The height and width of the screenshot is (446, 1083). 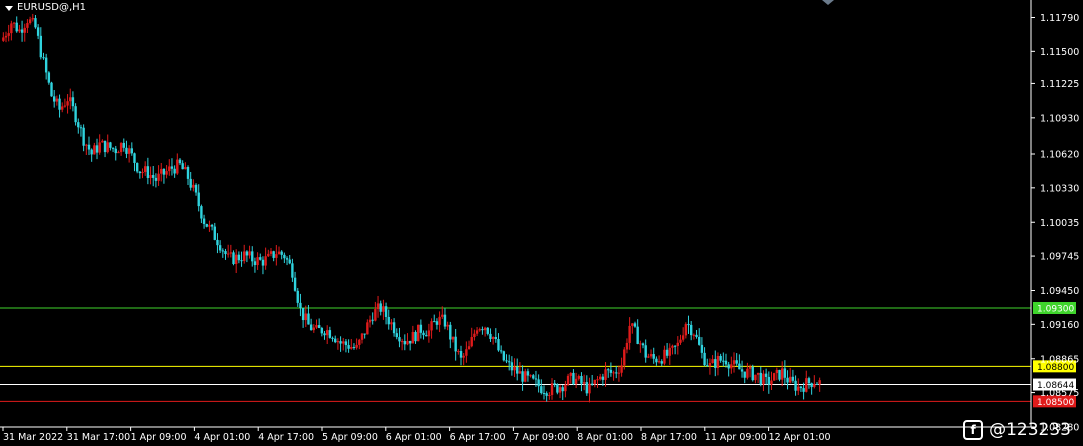 What do you see at coordinates (1059, 325) in the screenshot?
I see `price-tick-label: 1.09160` at bounding box center [1059, 325].